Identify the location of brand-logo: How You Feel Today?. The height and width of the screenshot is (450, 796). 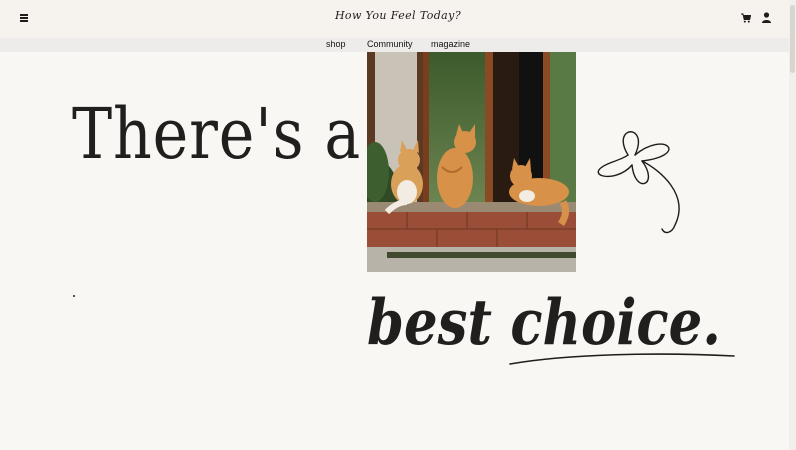
(398, 15).